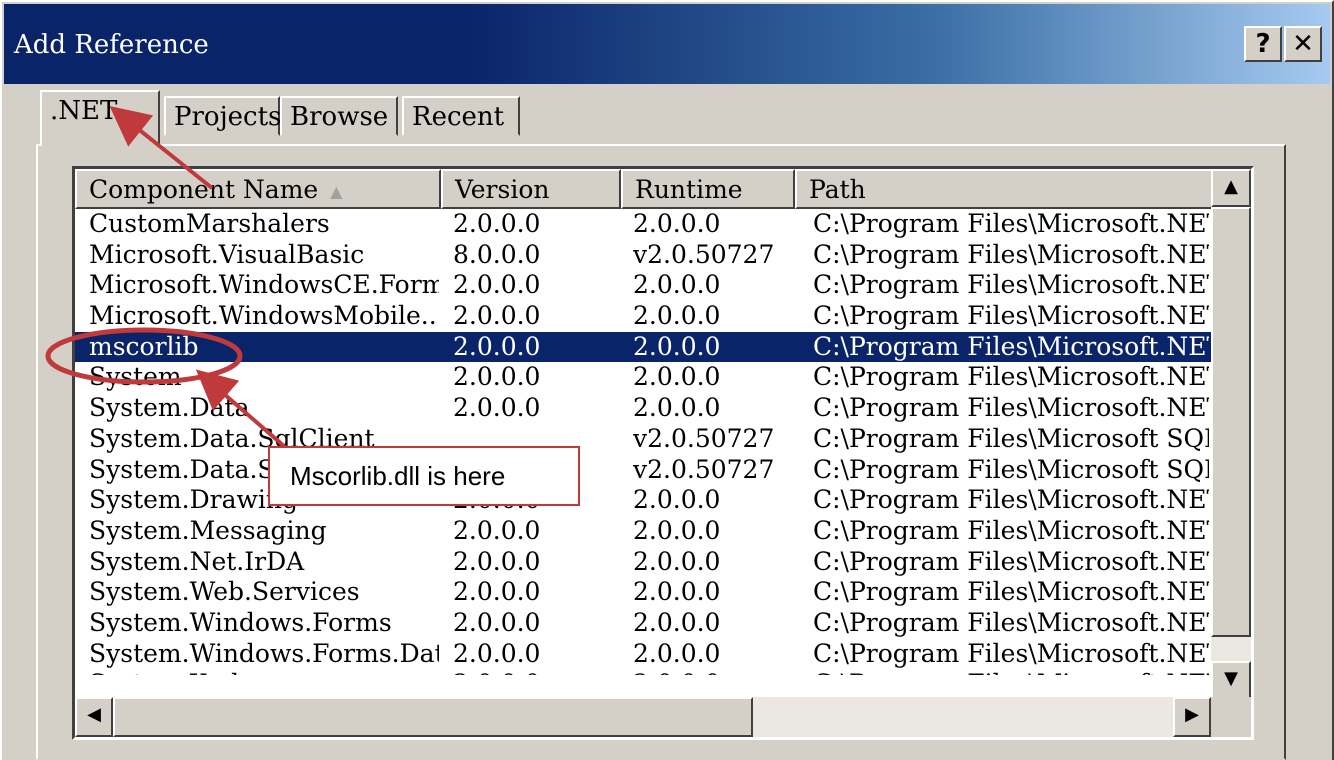  I want to click on column-label: Version, so click(502, 189).